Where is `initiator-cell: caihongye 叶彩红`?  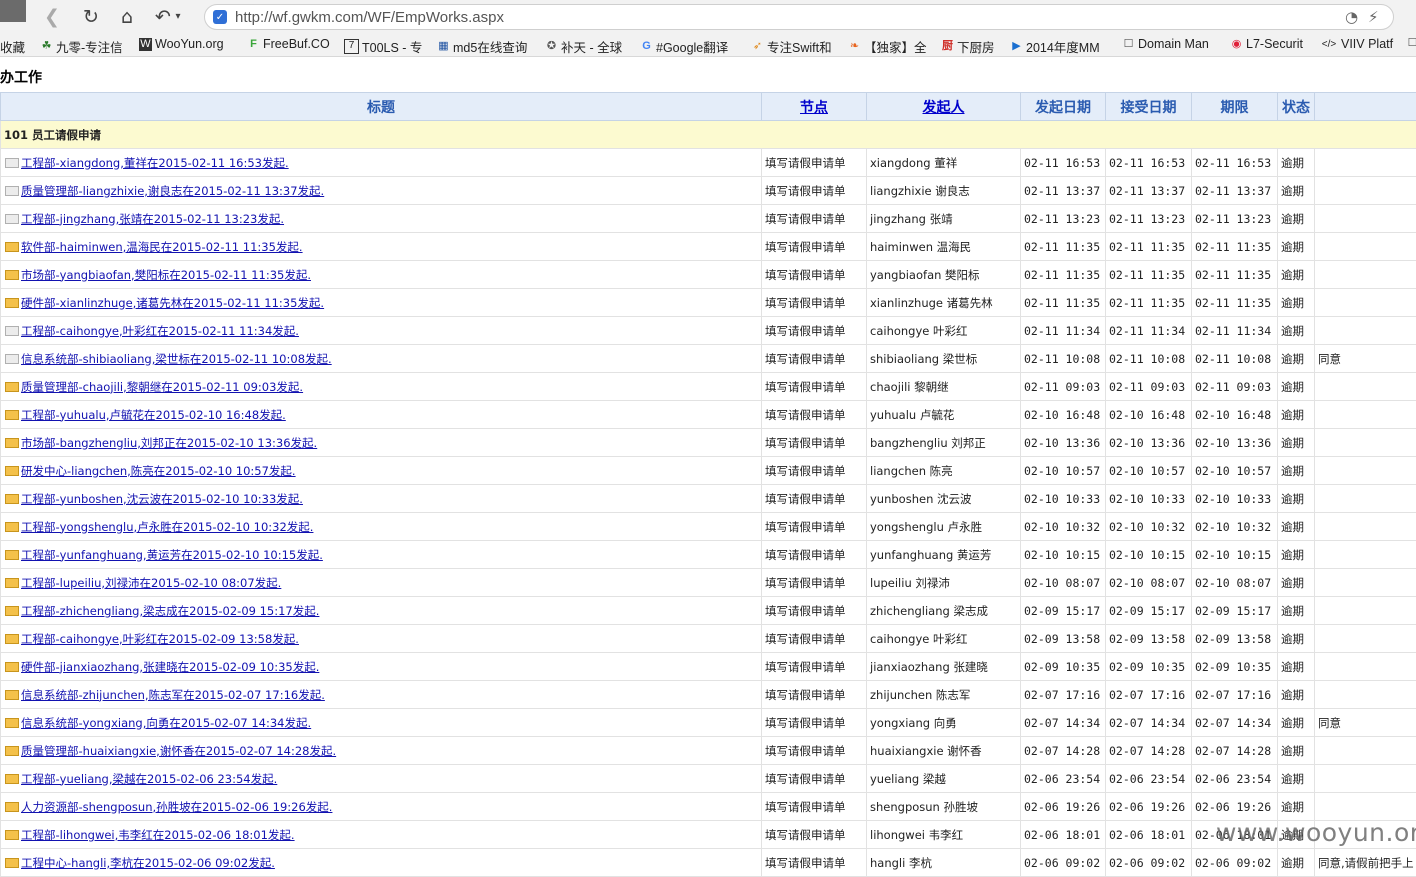
initiator-cell: caihongye 叶彩红 is located at coordinates (944, 331).